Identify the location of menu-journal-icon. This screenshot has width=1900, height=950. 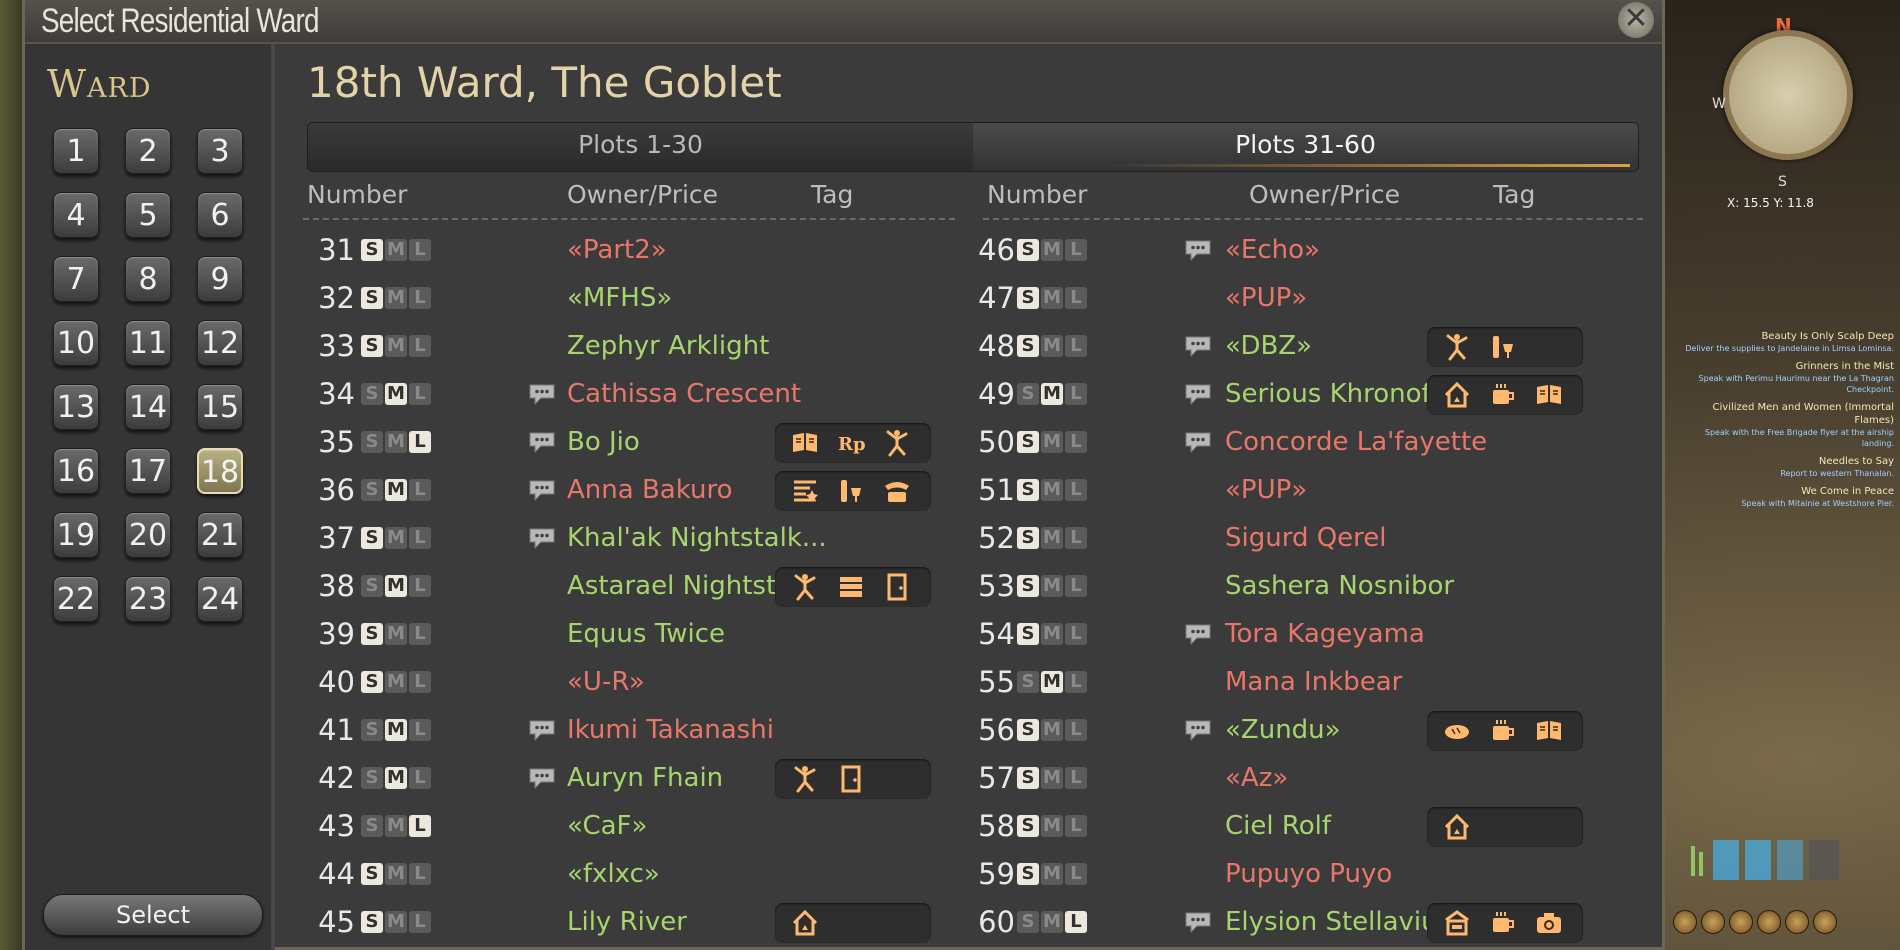
(1769, 922).